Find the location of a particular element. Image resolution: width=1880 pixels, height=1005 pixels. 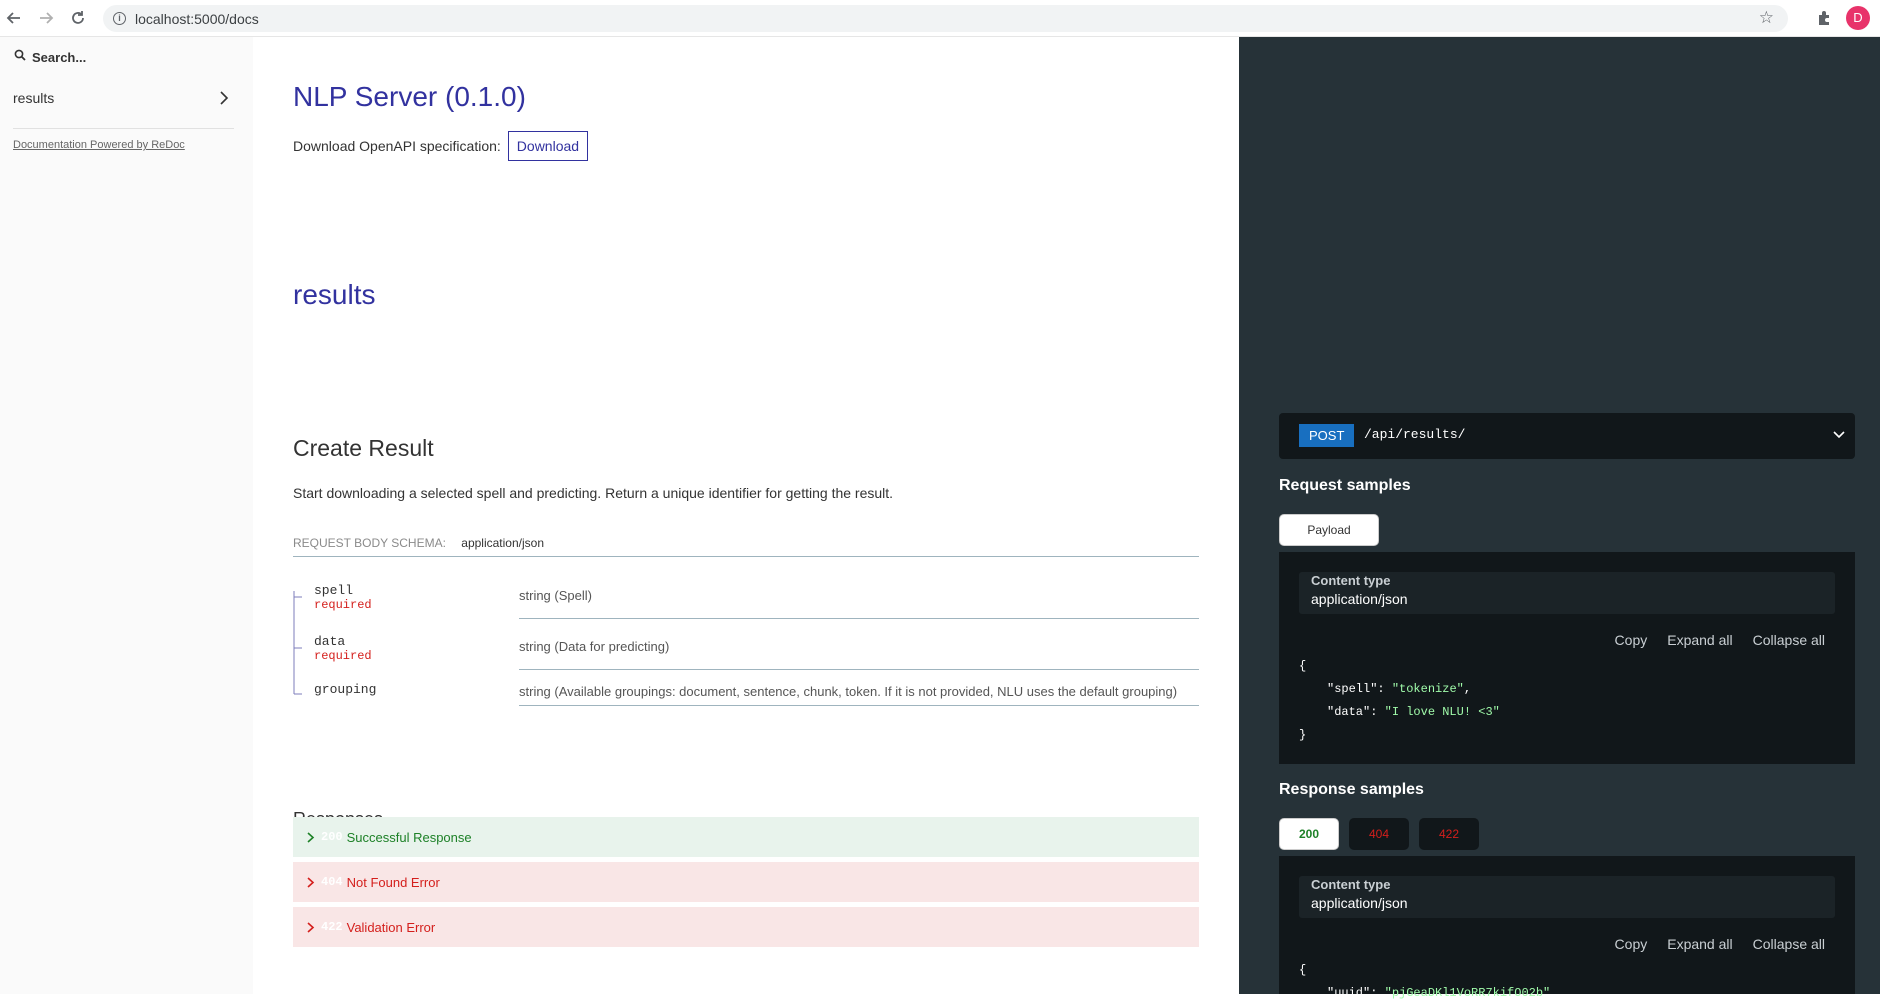

reload-icon is located at coordinates (78, 18).